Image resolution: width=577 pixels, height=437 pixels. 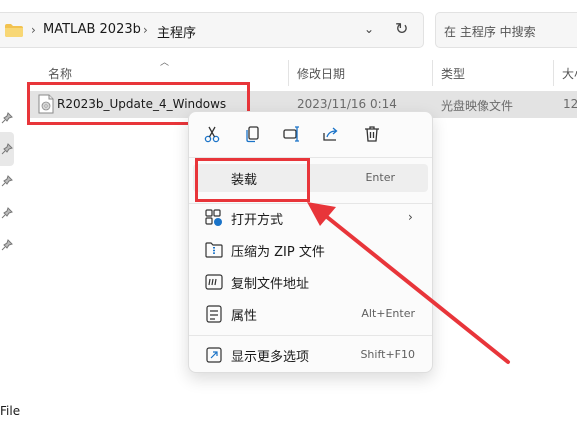 I want to click on sort-up-icon: ︿, so click(x=165, y=63).